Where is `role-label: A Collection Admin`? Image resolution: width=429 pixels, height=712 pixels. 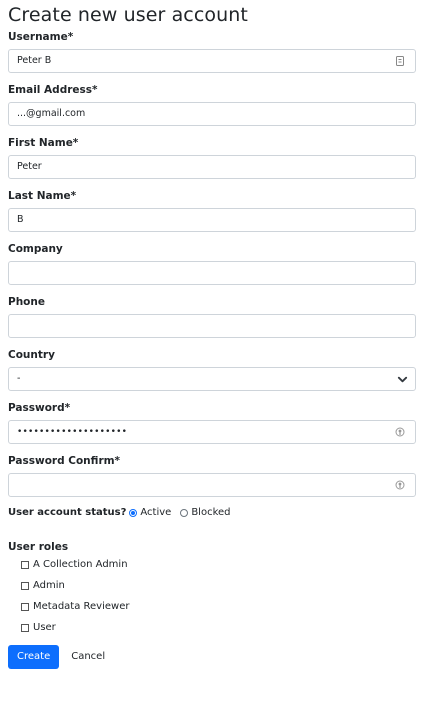 role-label: A Collection Admin is located at coordinates (80, 564).